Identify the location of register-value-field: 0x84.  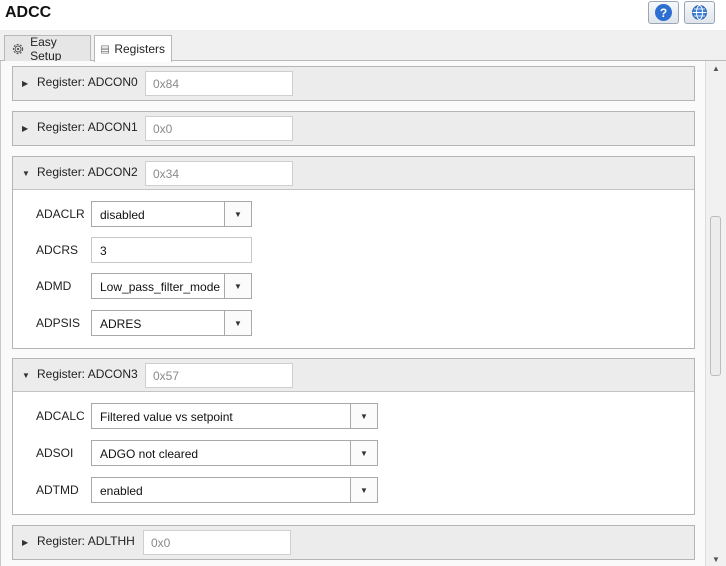
(219, 83).